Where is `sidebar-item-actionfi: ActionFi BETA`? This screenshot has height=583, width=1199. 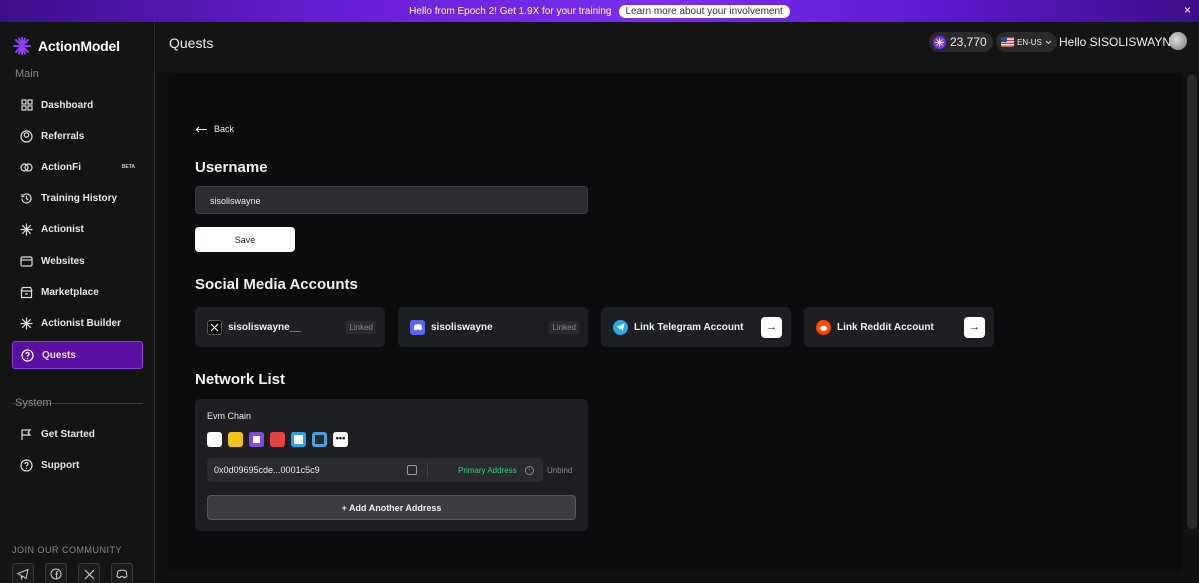 sidebar-item-actionfi: ActionFi BETA is located at coordinates (77, 167).